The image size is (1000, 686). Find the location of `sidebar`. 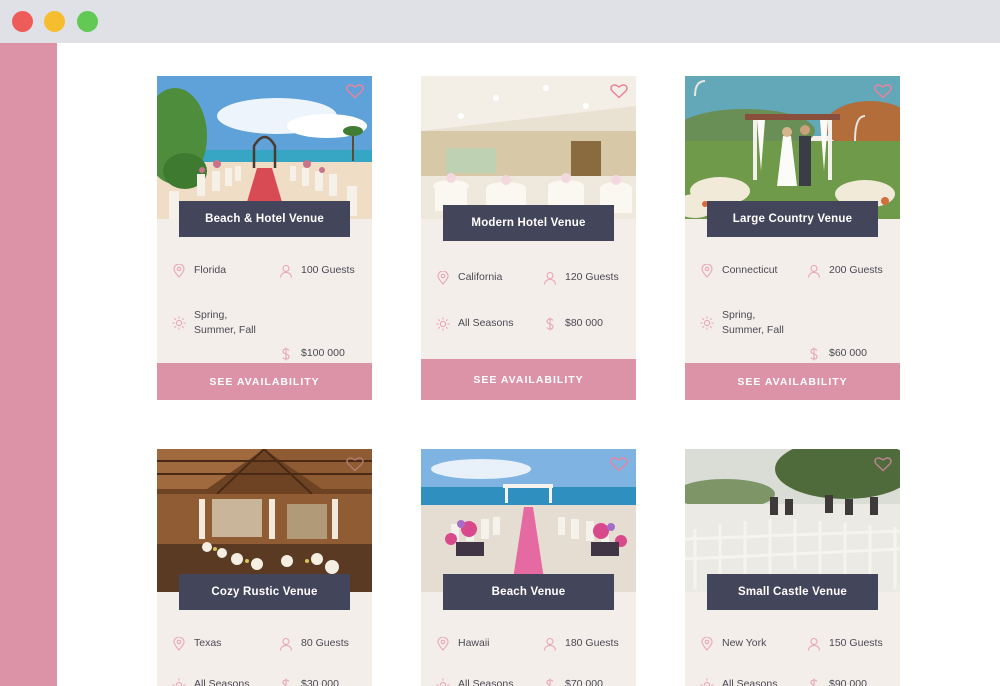

sidebar is located at coordinates (28, 364).